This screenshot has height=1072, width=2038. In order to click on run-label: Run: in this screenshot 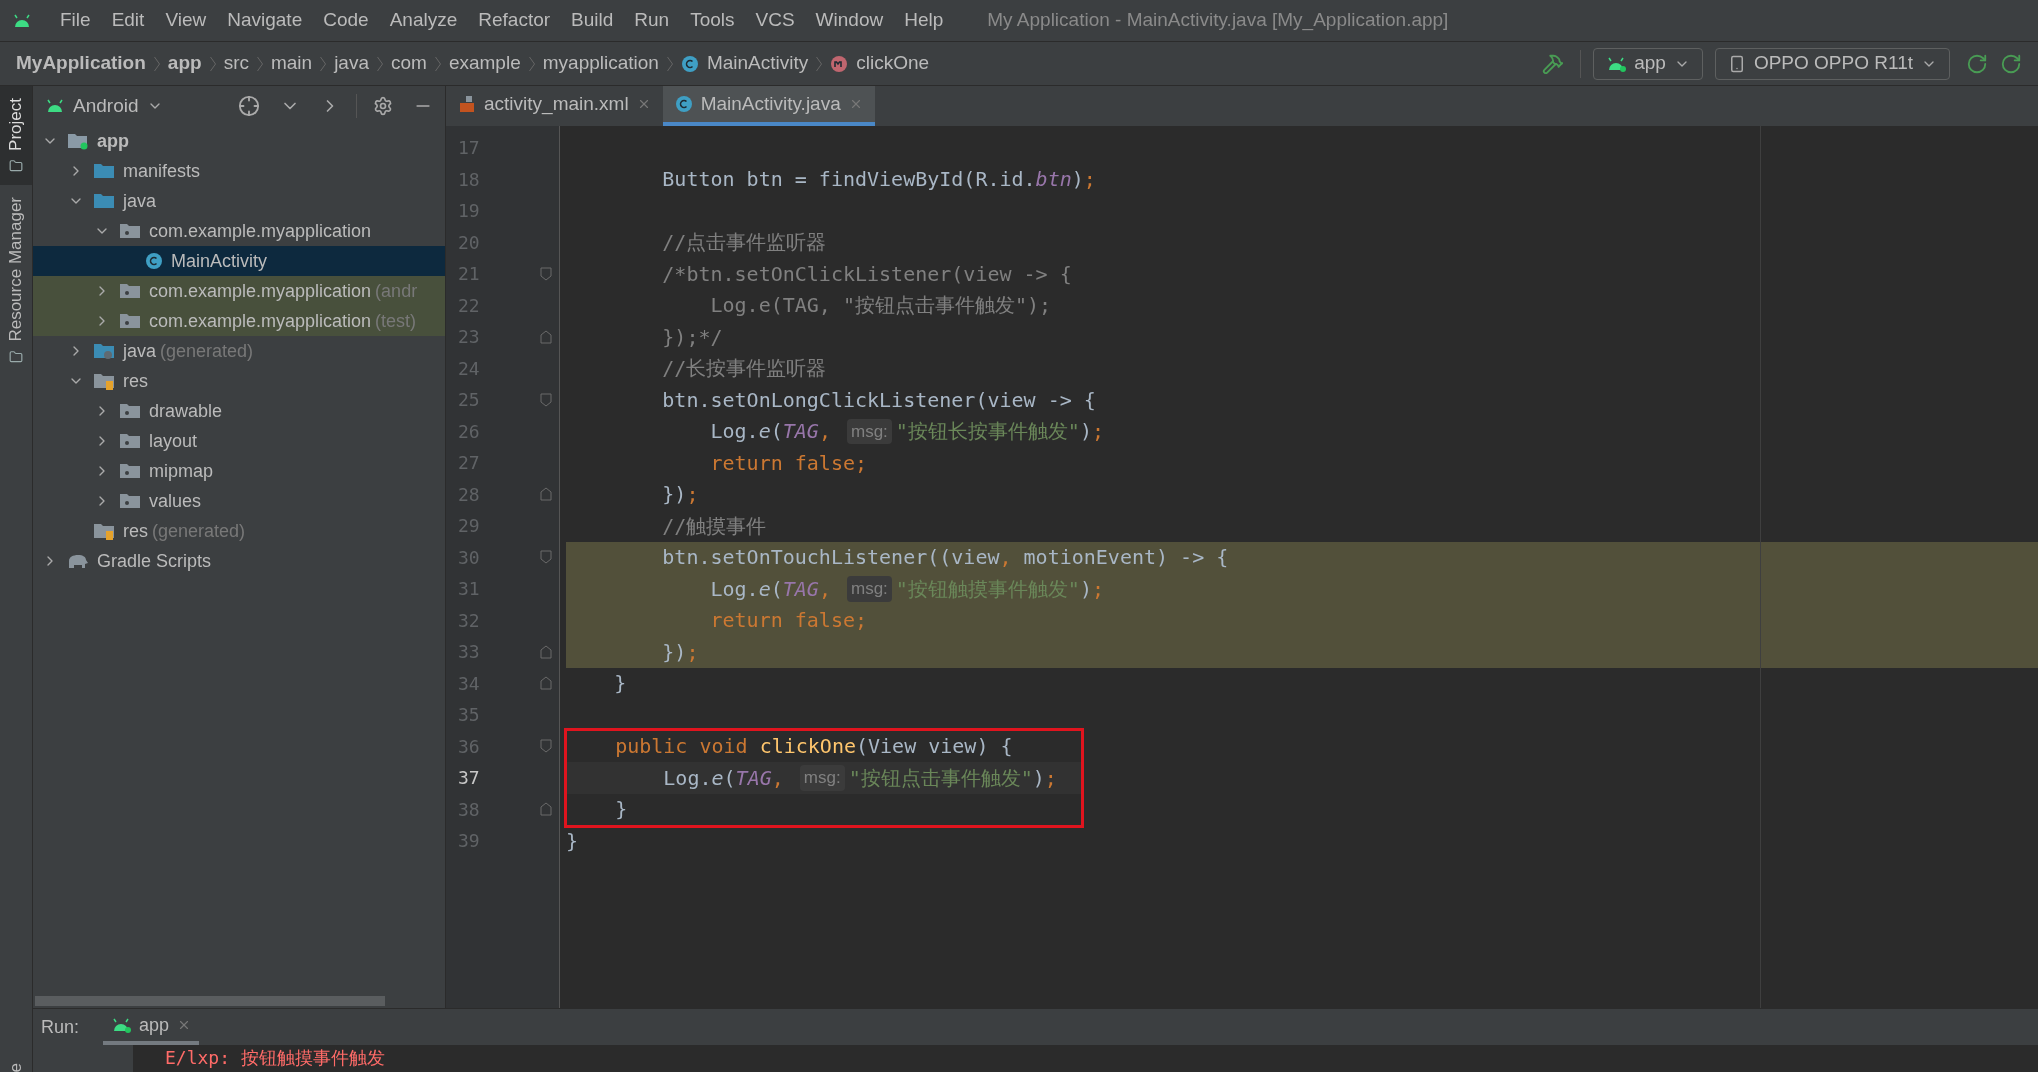, I will do `click(60, 1027)`.